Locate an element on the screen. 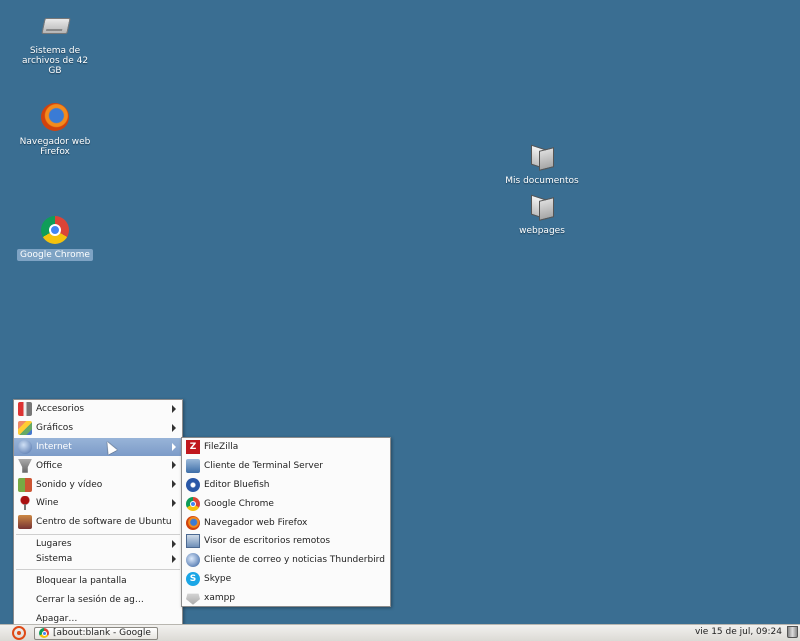 The height and width of the screenshot is (641, 800). skype-icon: S is located at coordinates (193, 578).